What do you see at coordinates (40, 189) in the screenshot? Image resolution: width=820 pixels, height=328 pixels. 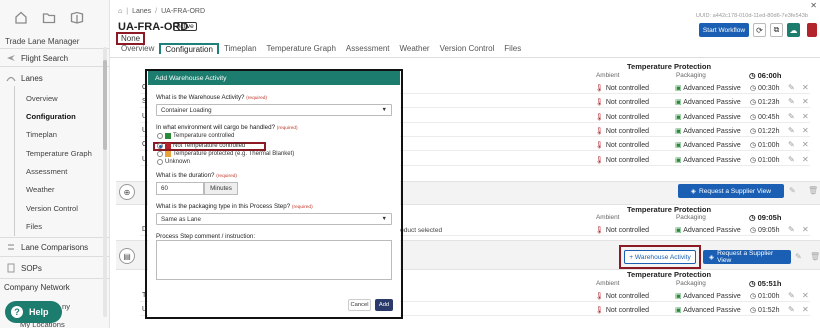 I see `sidebar-sub-weather: Weather` at bounding box center [40, 189].